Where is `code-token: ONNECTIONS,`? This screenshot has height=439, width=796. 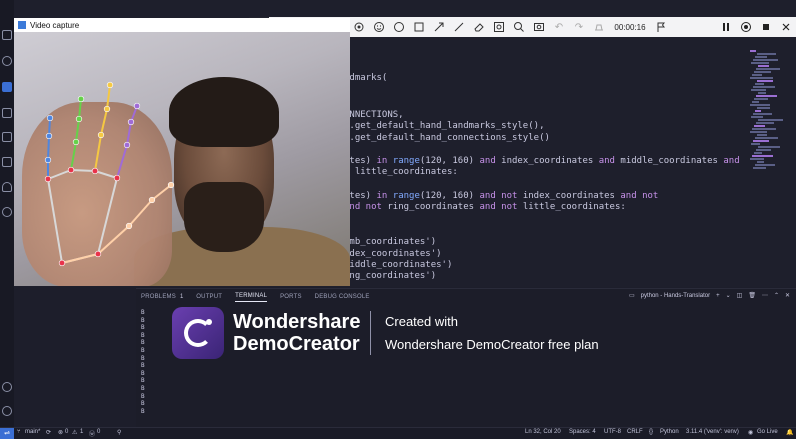 code-token: ONNECTIONS, is located at coordinates (374, 115).